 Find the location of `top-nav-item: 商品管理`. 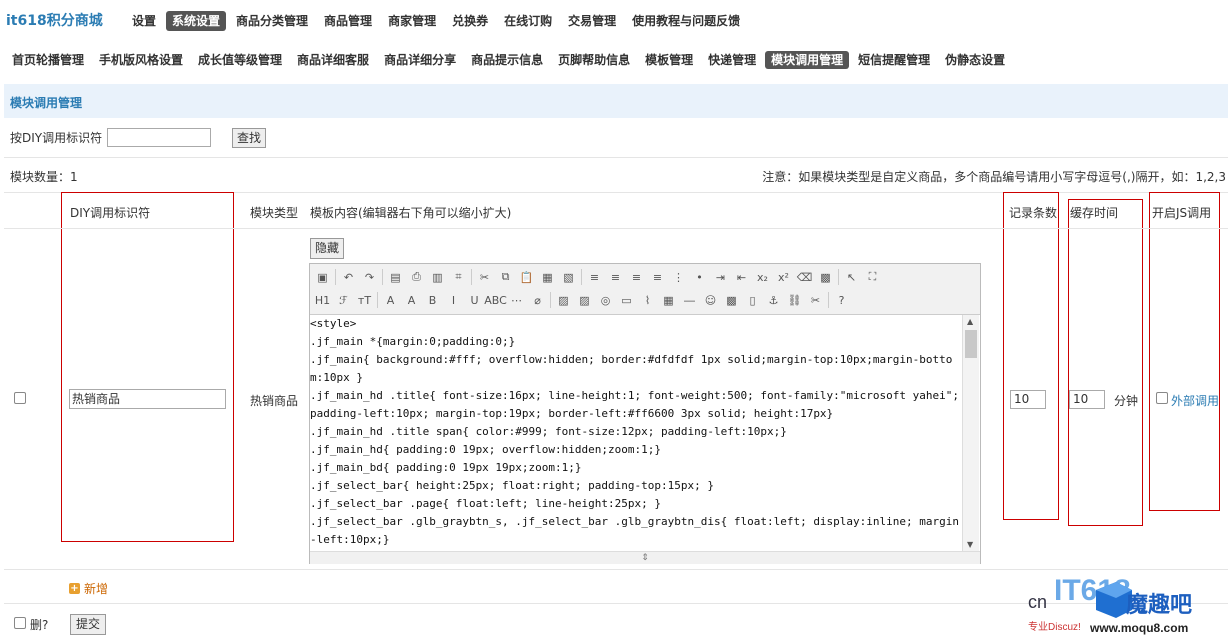

top-nav-item: 商品管理 is located at coordinates (348, 21).